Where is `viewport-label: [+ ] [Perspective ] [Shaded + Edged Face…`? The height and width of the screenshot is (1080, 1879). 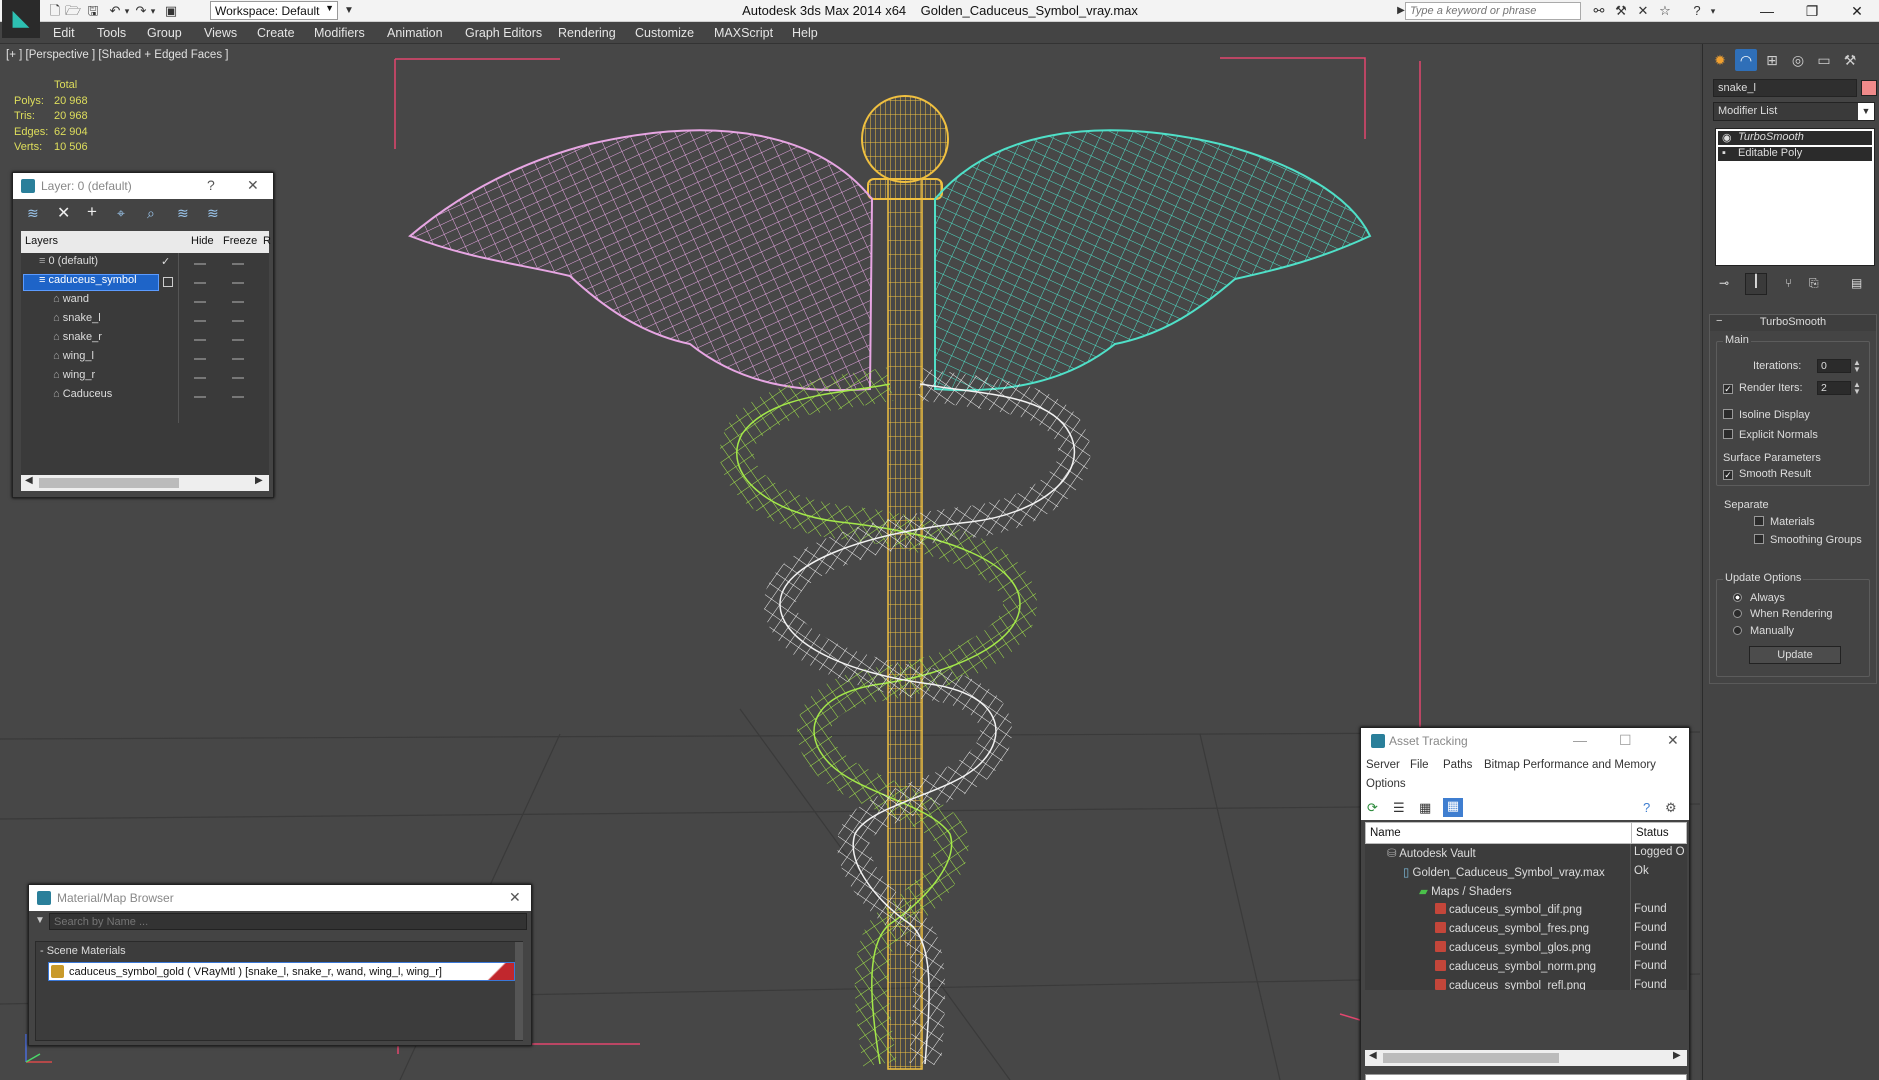
viewport-label: [+ ] [Perspective ] [Shaded + Edged Face… is located at coordinates (117, 55).